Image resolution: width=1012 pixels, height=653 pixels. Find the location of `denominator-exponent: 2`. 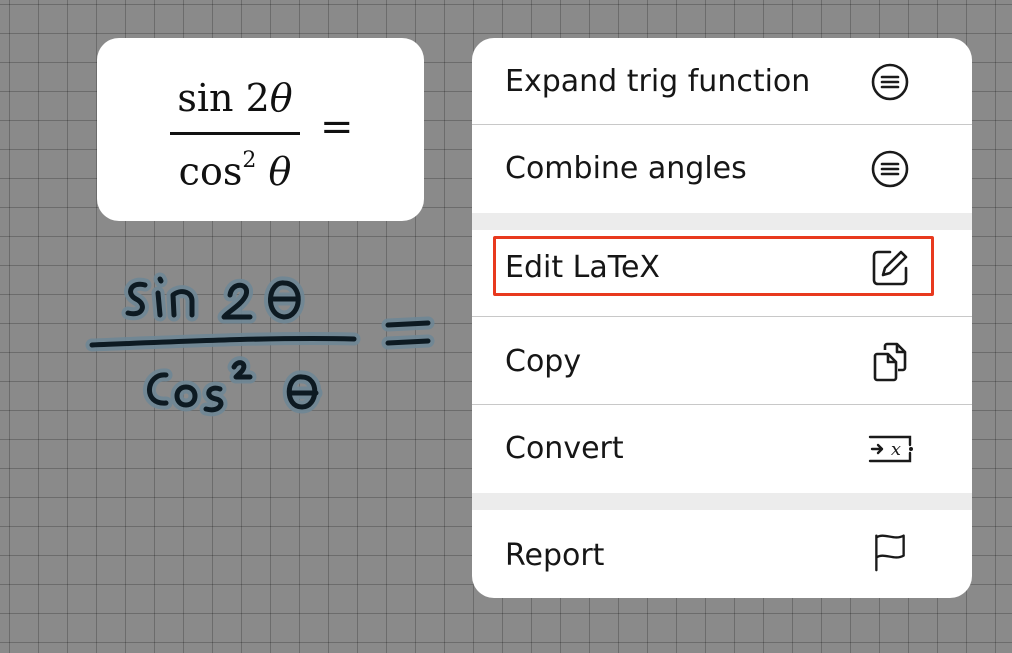

denominator-exponent: 2 is located at coordinates (249, 160).